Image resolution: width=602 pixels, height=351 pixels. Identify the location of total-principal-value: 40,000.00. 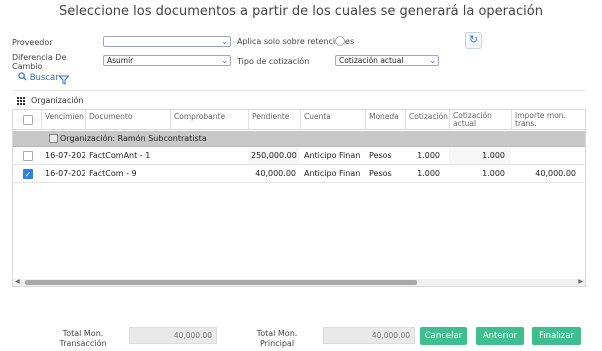
(369, 335).